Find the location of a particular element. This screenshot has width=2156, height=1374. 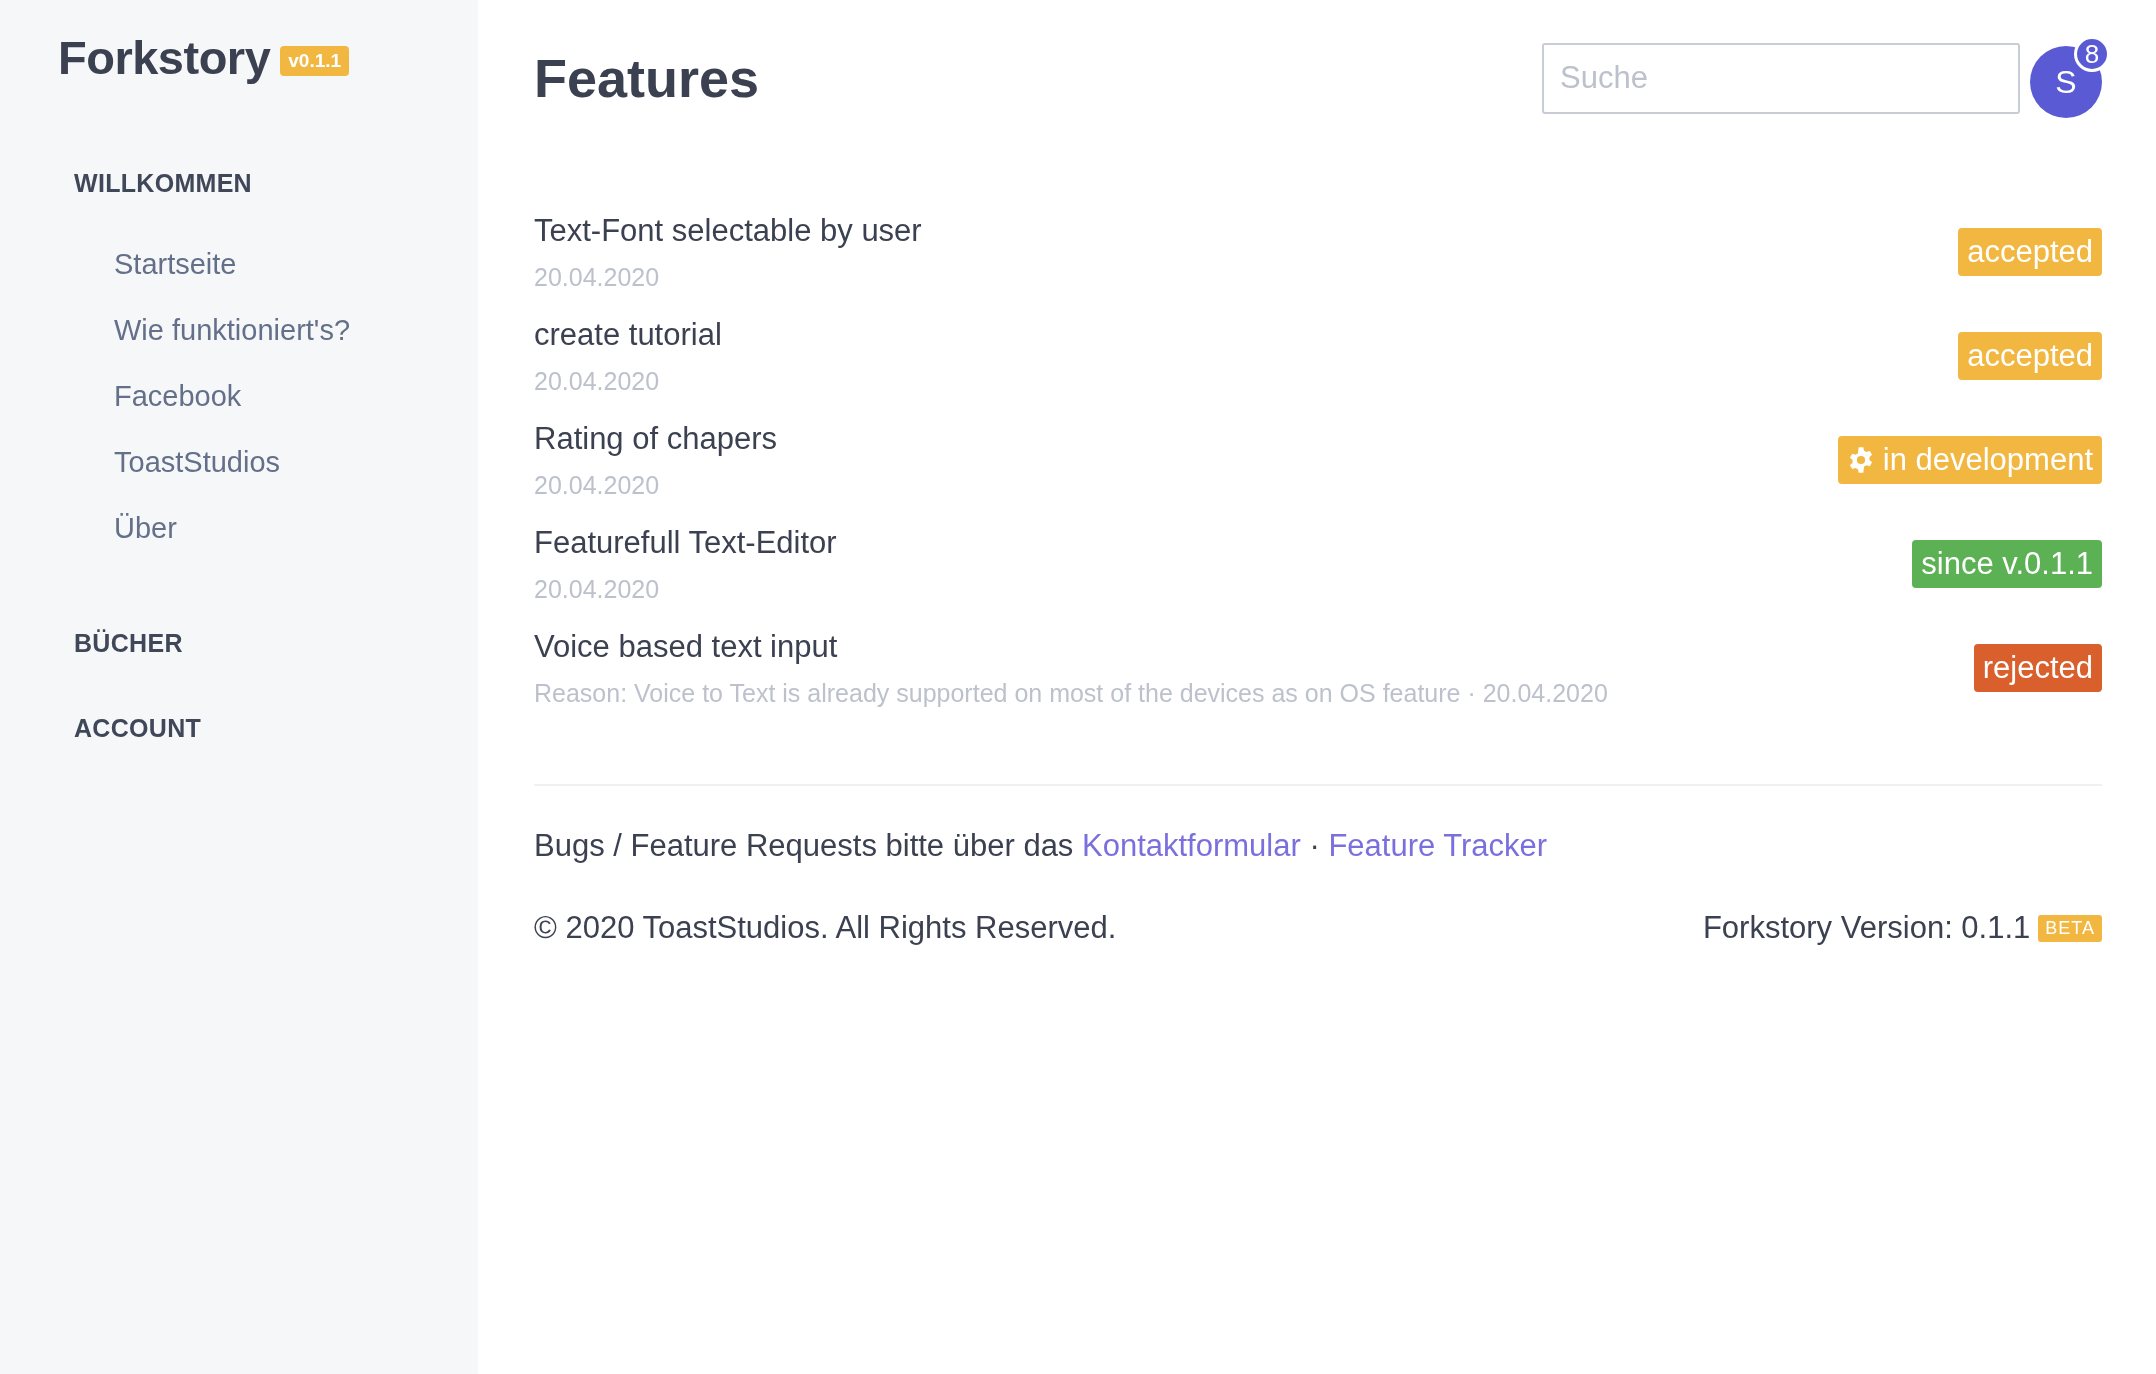

nav-link: Über is located at coordinates (145, 528).